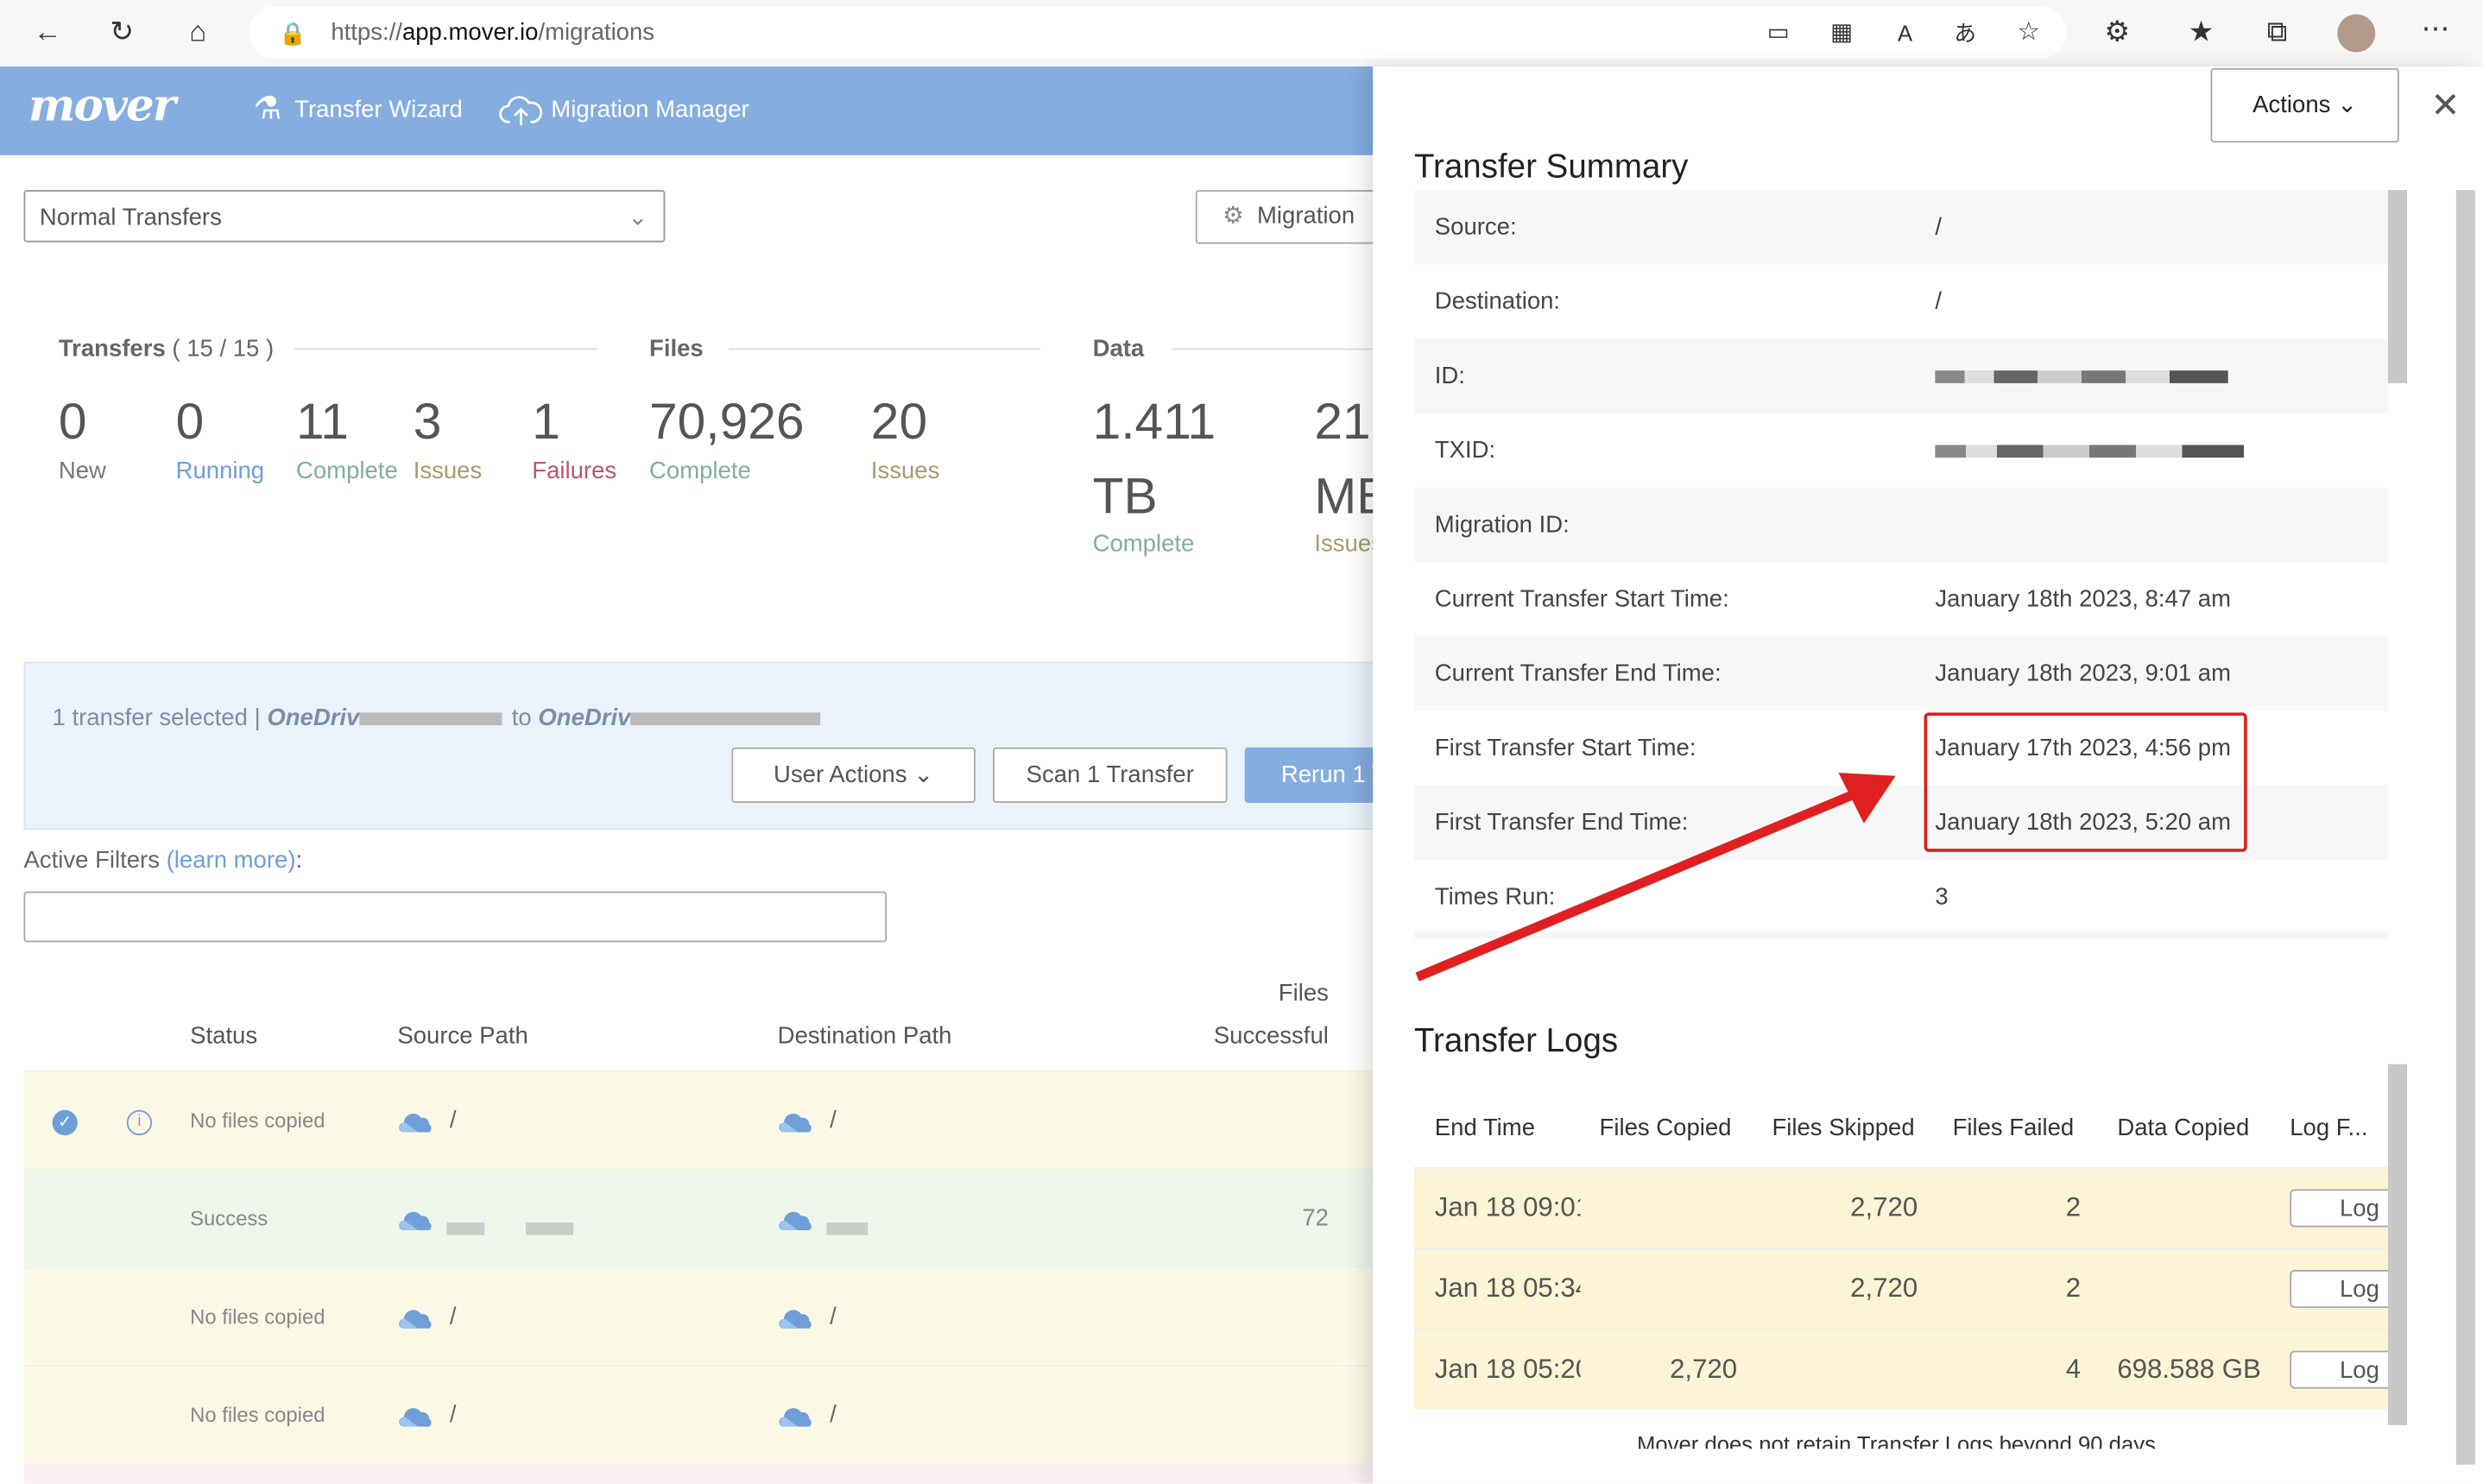  Describe the element at coordinates (72, 421) in the screenshot. I see `stat-new-value: 0` at that location.